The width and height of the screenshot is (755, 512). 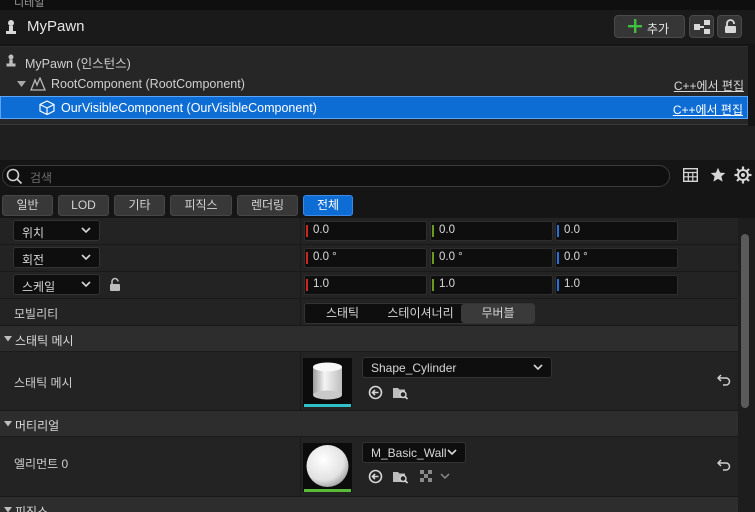 I want to click on tree-row-label: RootComponent (RootComponent), so click(x=148, y=84).